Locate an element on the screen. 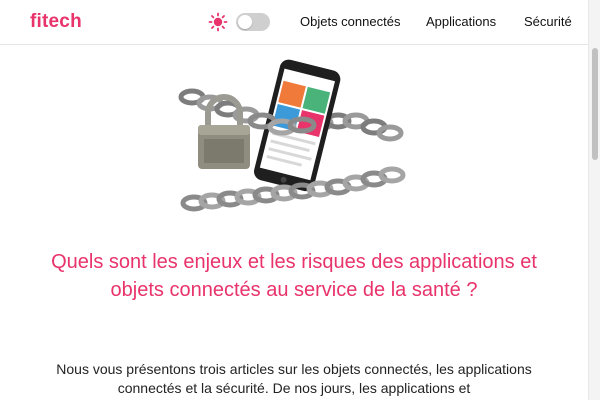 This screenshot has width=600, height=400. padlock is located at coordinates (224, 131).